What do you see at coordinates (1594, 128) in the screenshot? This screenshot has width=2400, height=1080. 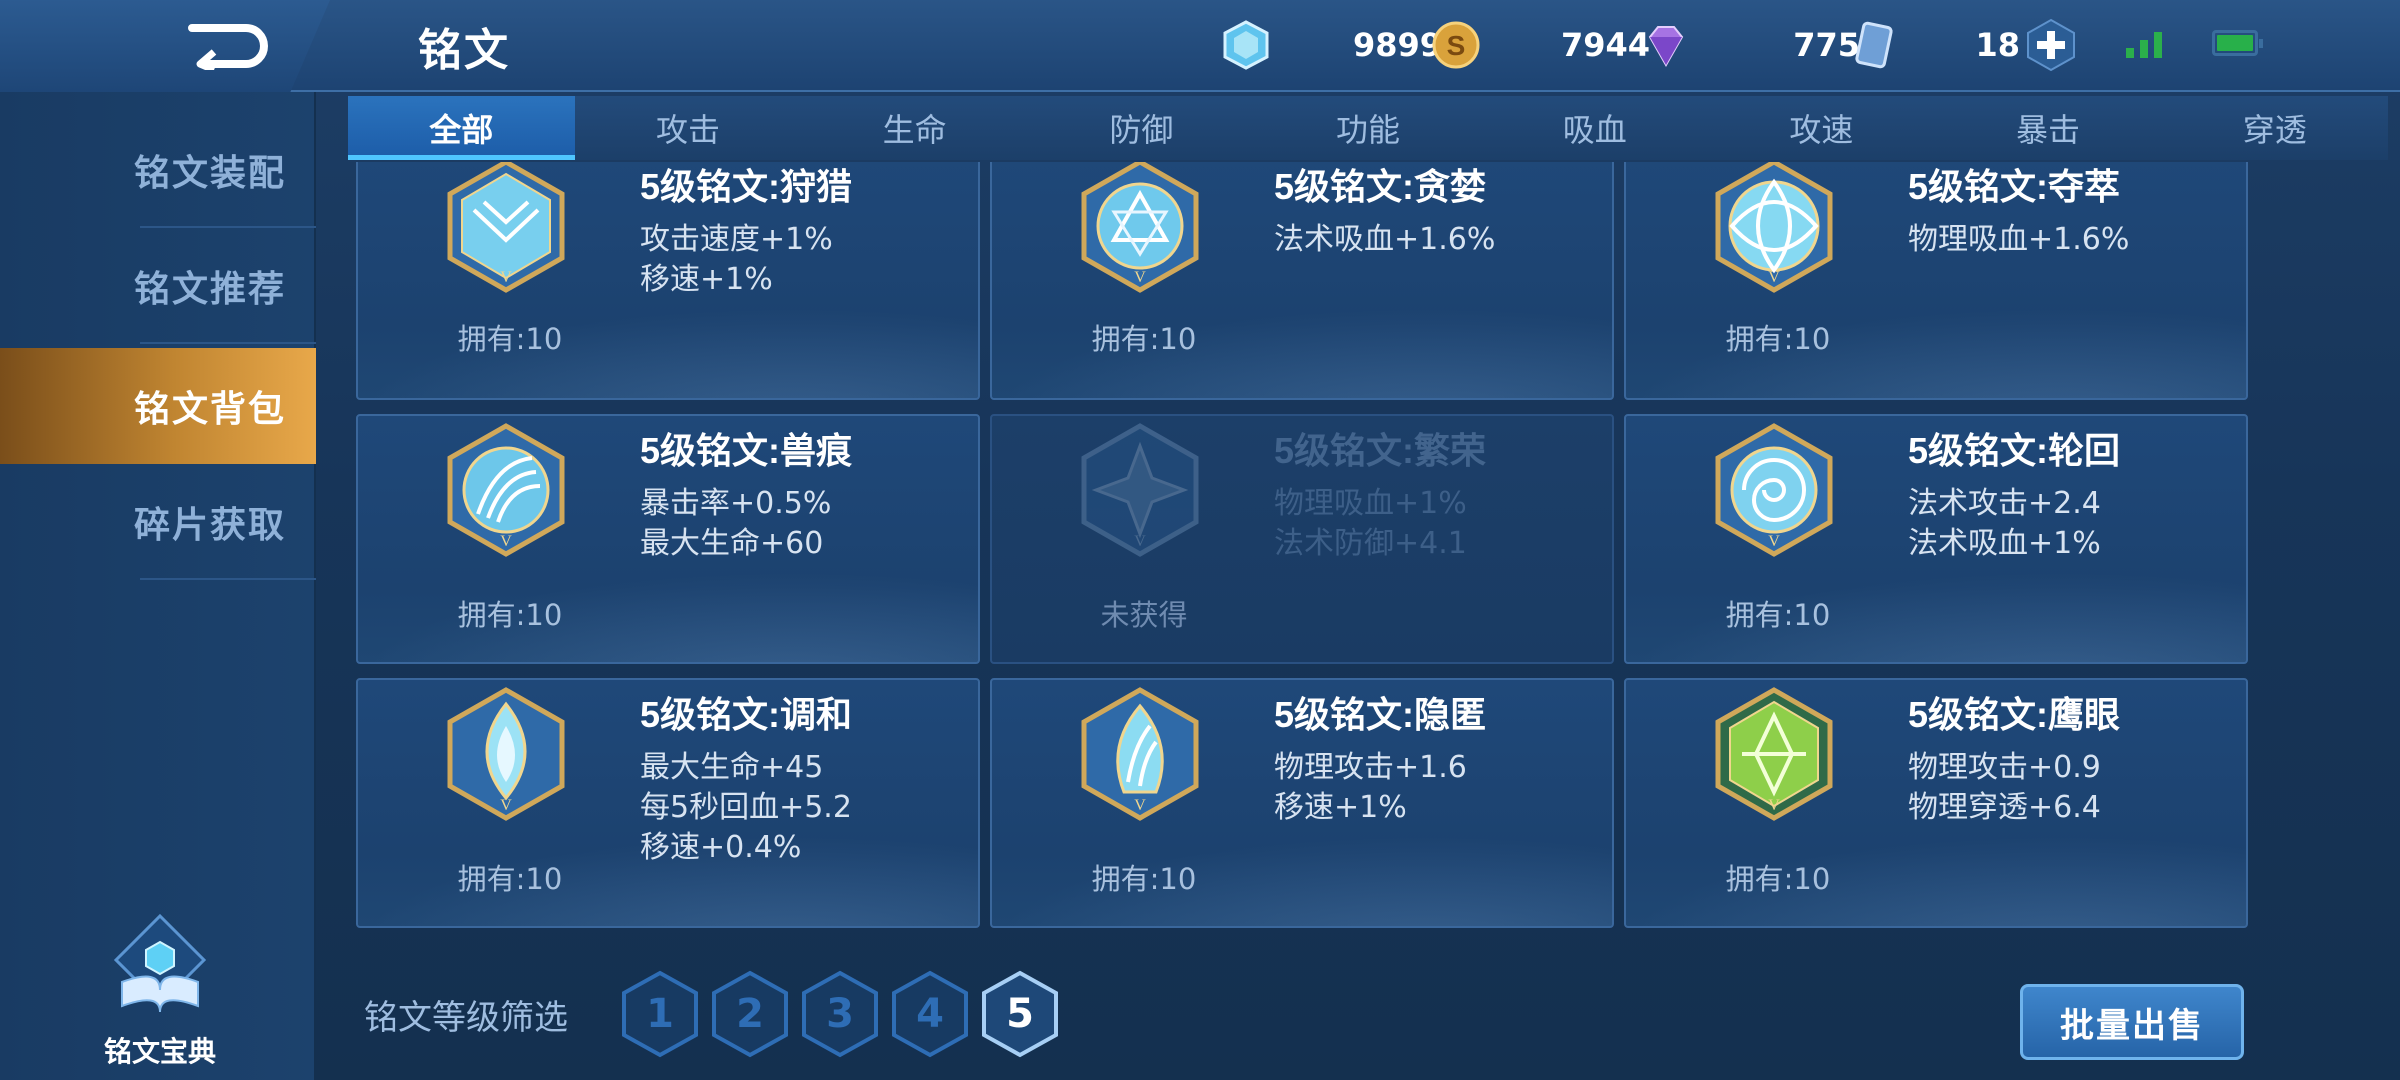 I see `tab-lifesteal: 吸血` at bounding box center [1594, 128].